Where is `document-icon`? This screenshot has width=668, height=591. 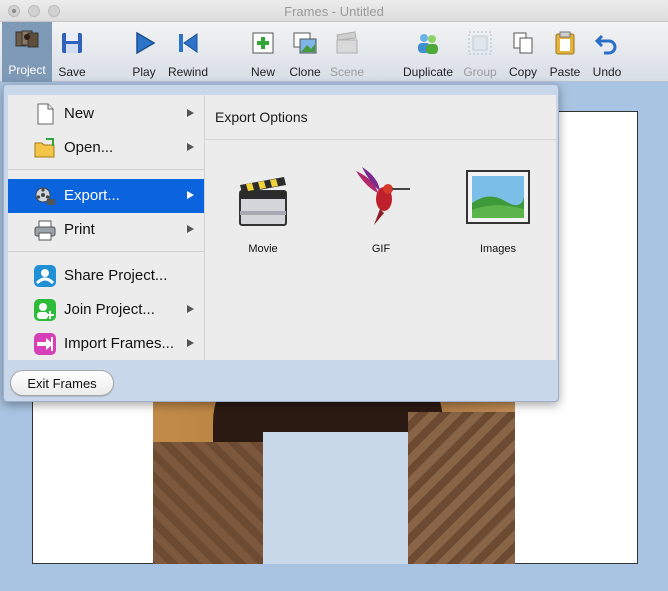
document-icon is located at coordinates (45, 114).